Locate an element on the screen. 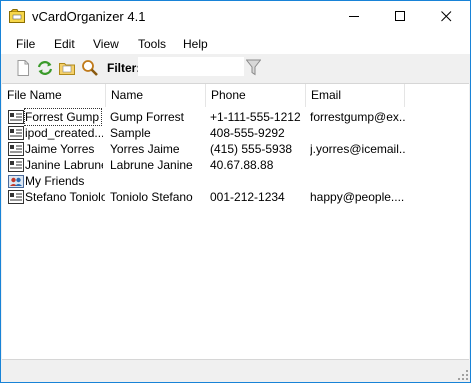 This screenshot has width=471, height=383. minimize-icon is located at coordinates (353, 16).